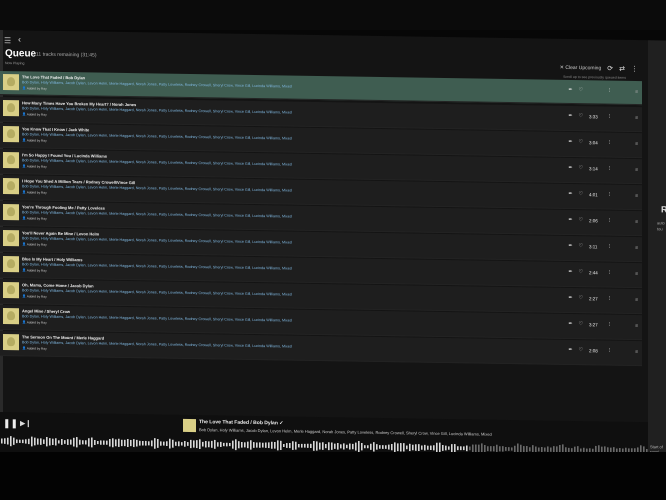 This screenshot has height=500, width=666. I want to click on shuffle-icon: ⇄, so click(622, 69).